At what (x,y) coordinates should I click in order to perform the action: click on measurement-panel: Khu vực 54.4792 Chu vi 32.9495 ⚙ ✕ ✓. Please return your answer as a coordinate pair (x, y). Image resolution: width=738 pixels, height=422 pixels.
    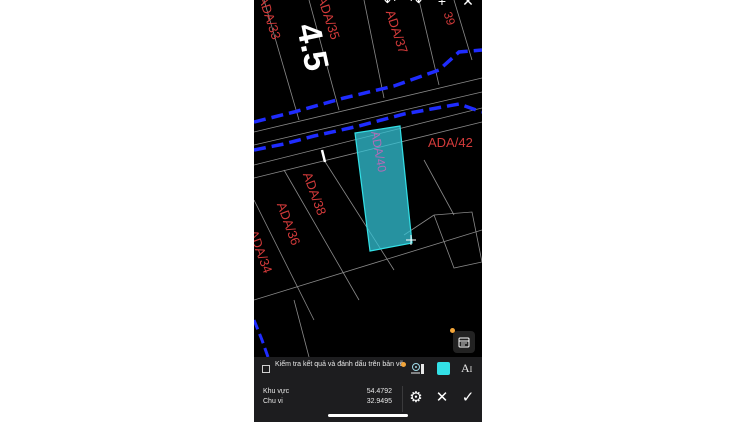
    Looking at the image, I should click on (368, 402).